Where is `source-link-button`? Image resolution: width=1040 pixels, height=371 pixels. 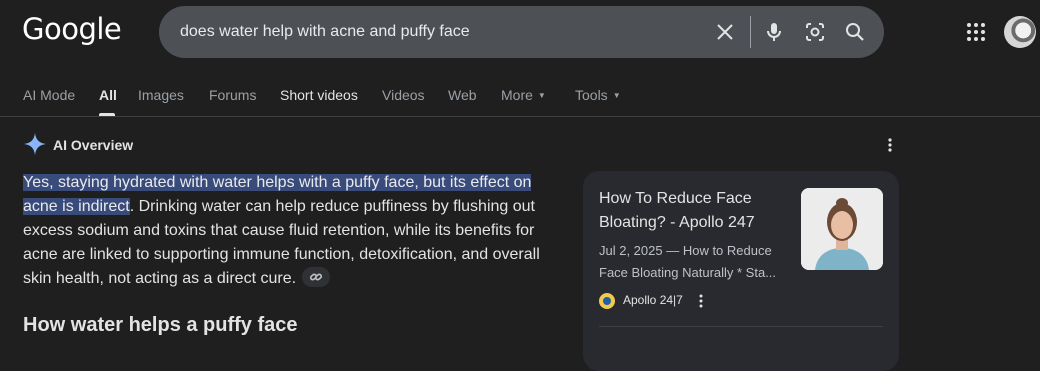
source-link-button is located at coordinates (316, 277).